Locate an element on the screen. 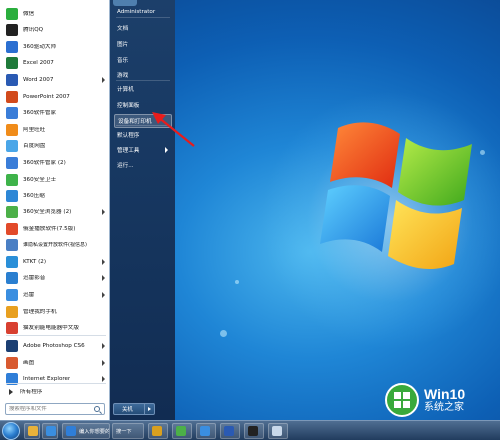 The image size is (500, 440). taskbar-button: 编入你想要的 is located at coordinates (86, 431).